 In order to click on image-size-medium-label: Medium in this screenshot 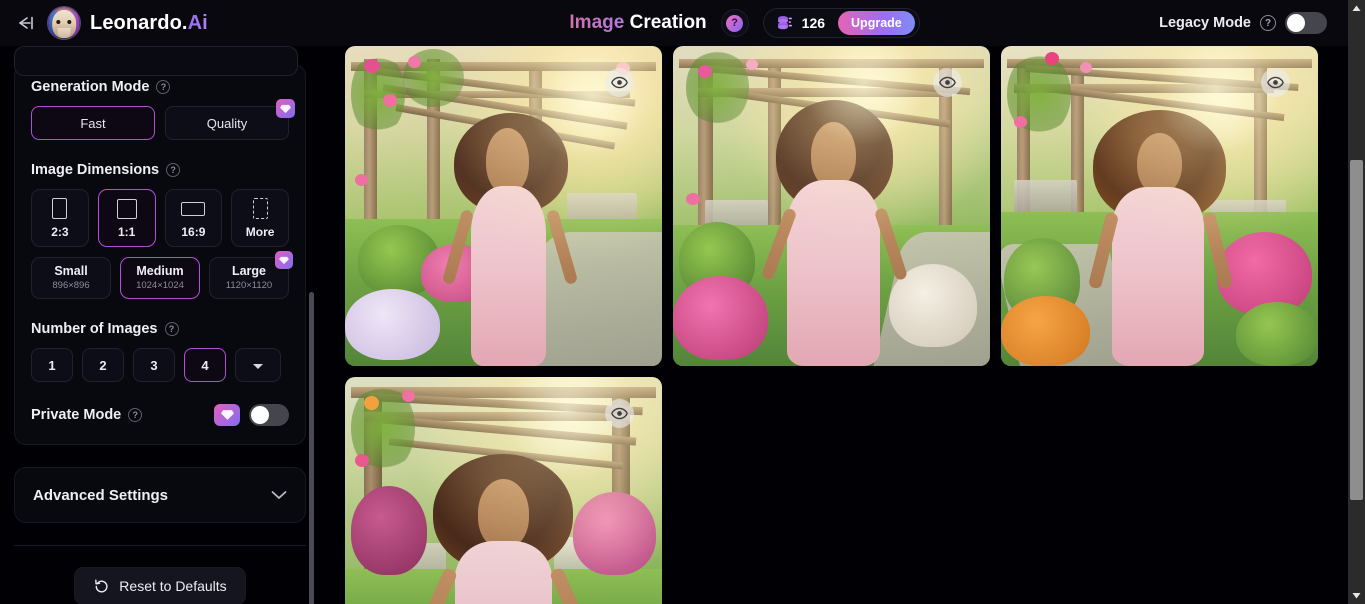, I will do `click(160, 271)`.